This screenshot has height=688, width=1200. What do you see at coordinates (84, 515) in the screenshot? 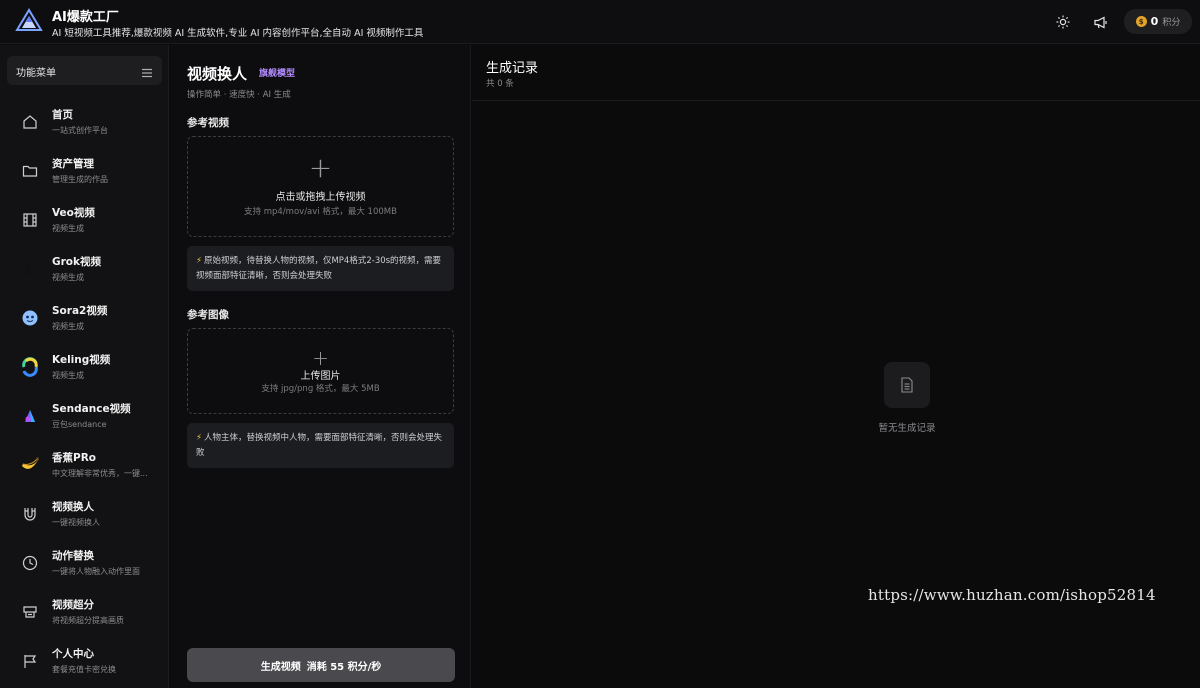
I see `sidebar-item-video-swap: 视频换人 一键视频换人` at bounding box center [84, 515].